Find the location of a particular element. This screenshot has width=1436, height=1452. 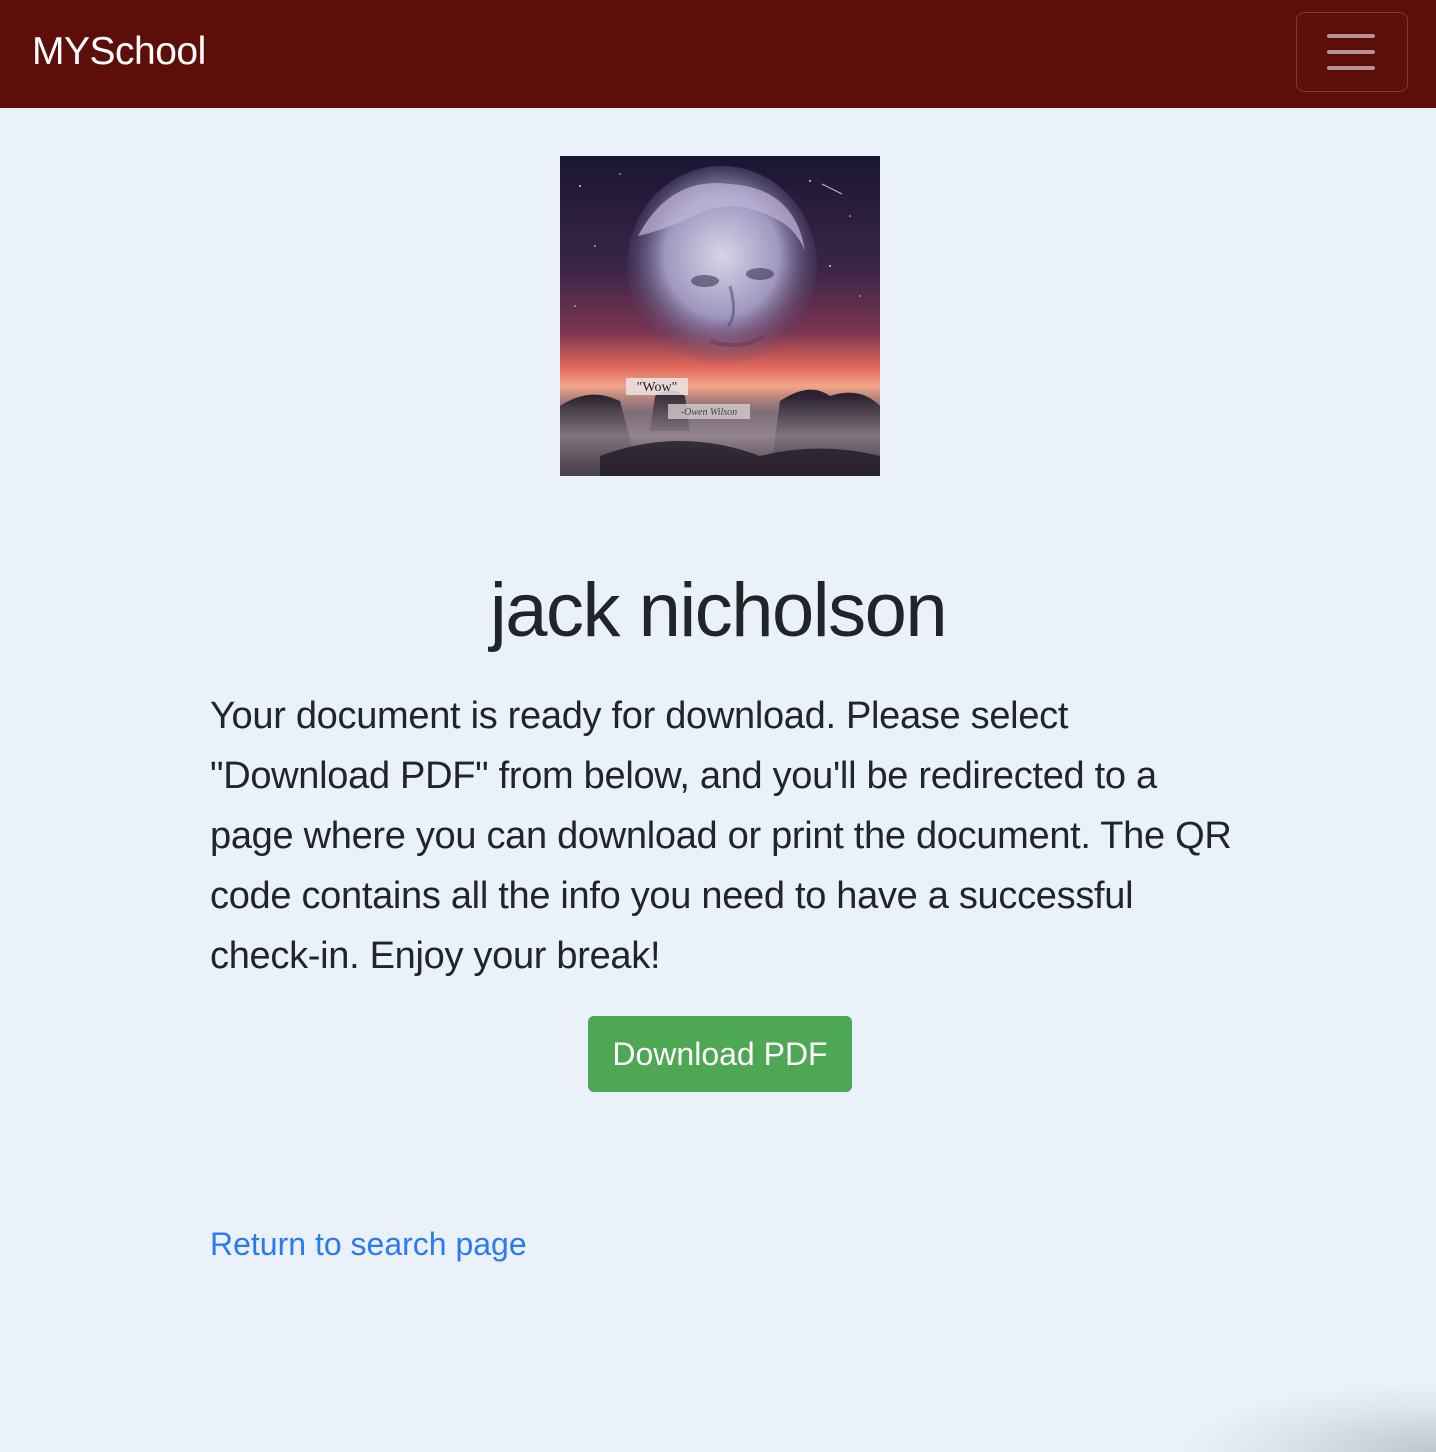

navbar-toggler-button is located at coordinates (1352, 52).